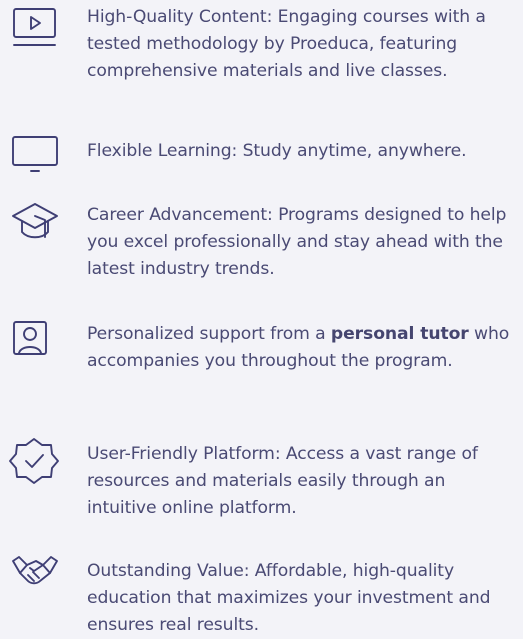 This screenshot has width=523, height=639. Describe the element at coordinates (34, 460) in the screenshot. I see `verified-badge-icon` at that location.